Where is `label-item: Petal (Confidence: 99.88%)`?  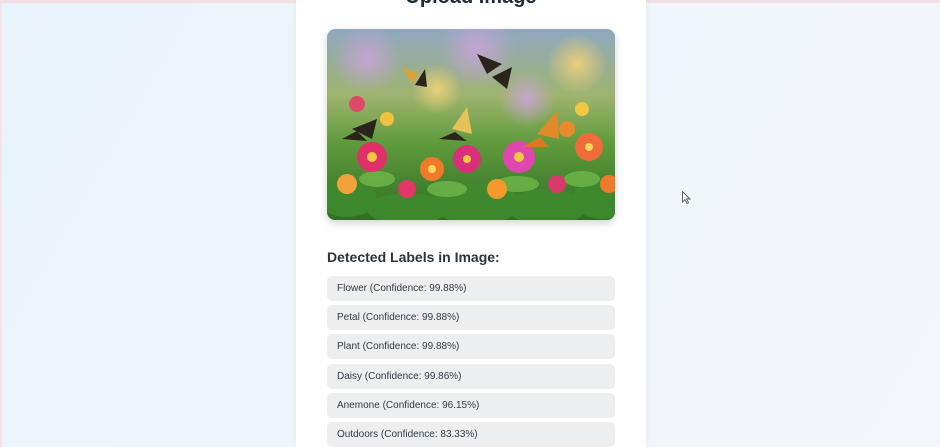
label-item: Petal (Confidence: 99.88%) is located at coordinates (471, 318).